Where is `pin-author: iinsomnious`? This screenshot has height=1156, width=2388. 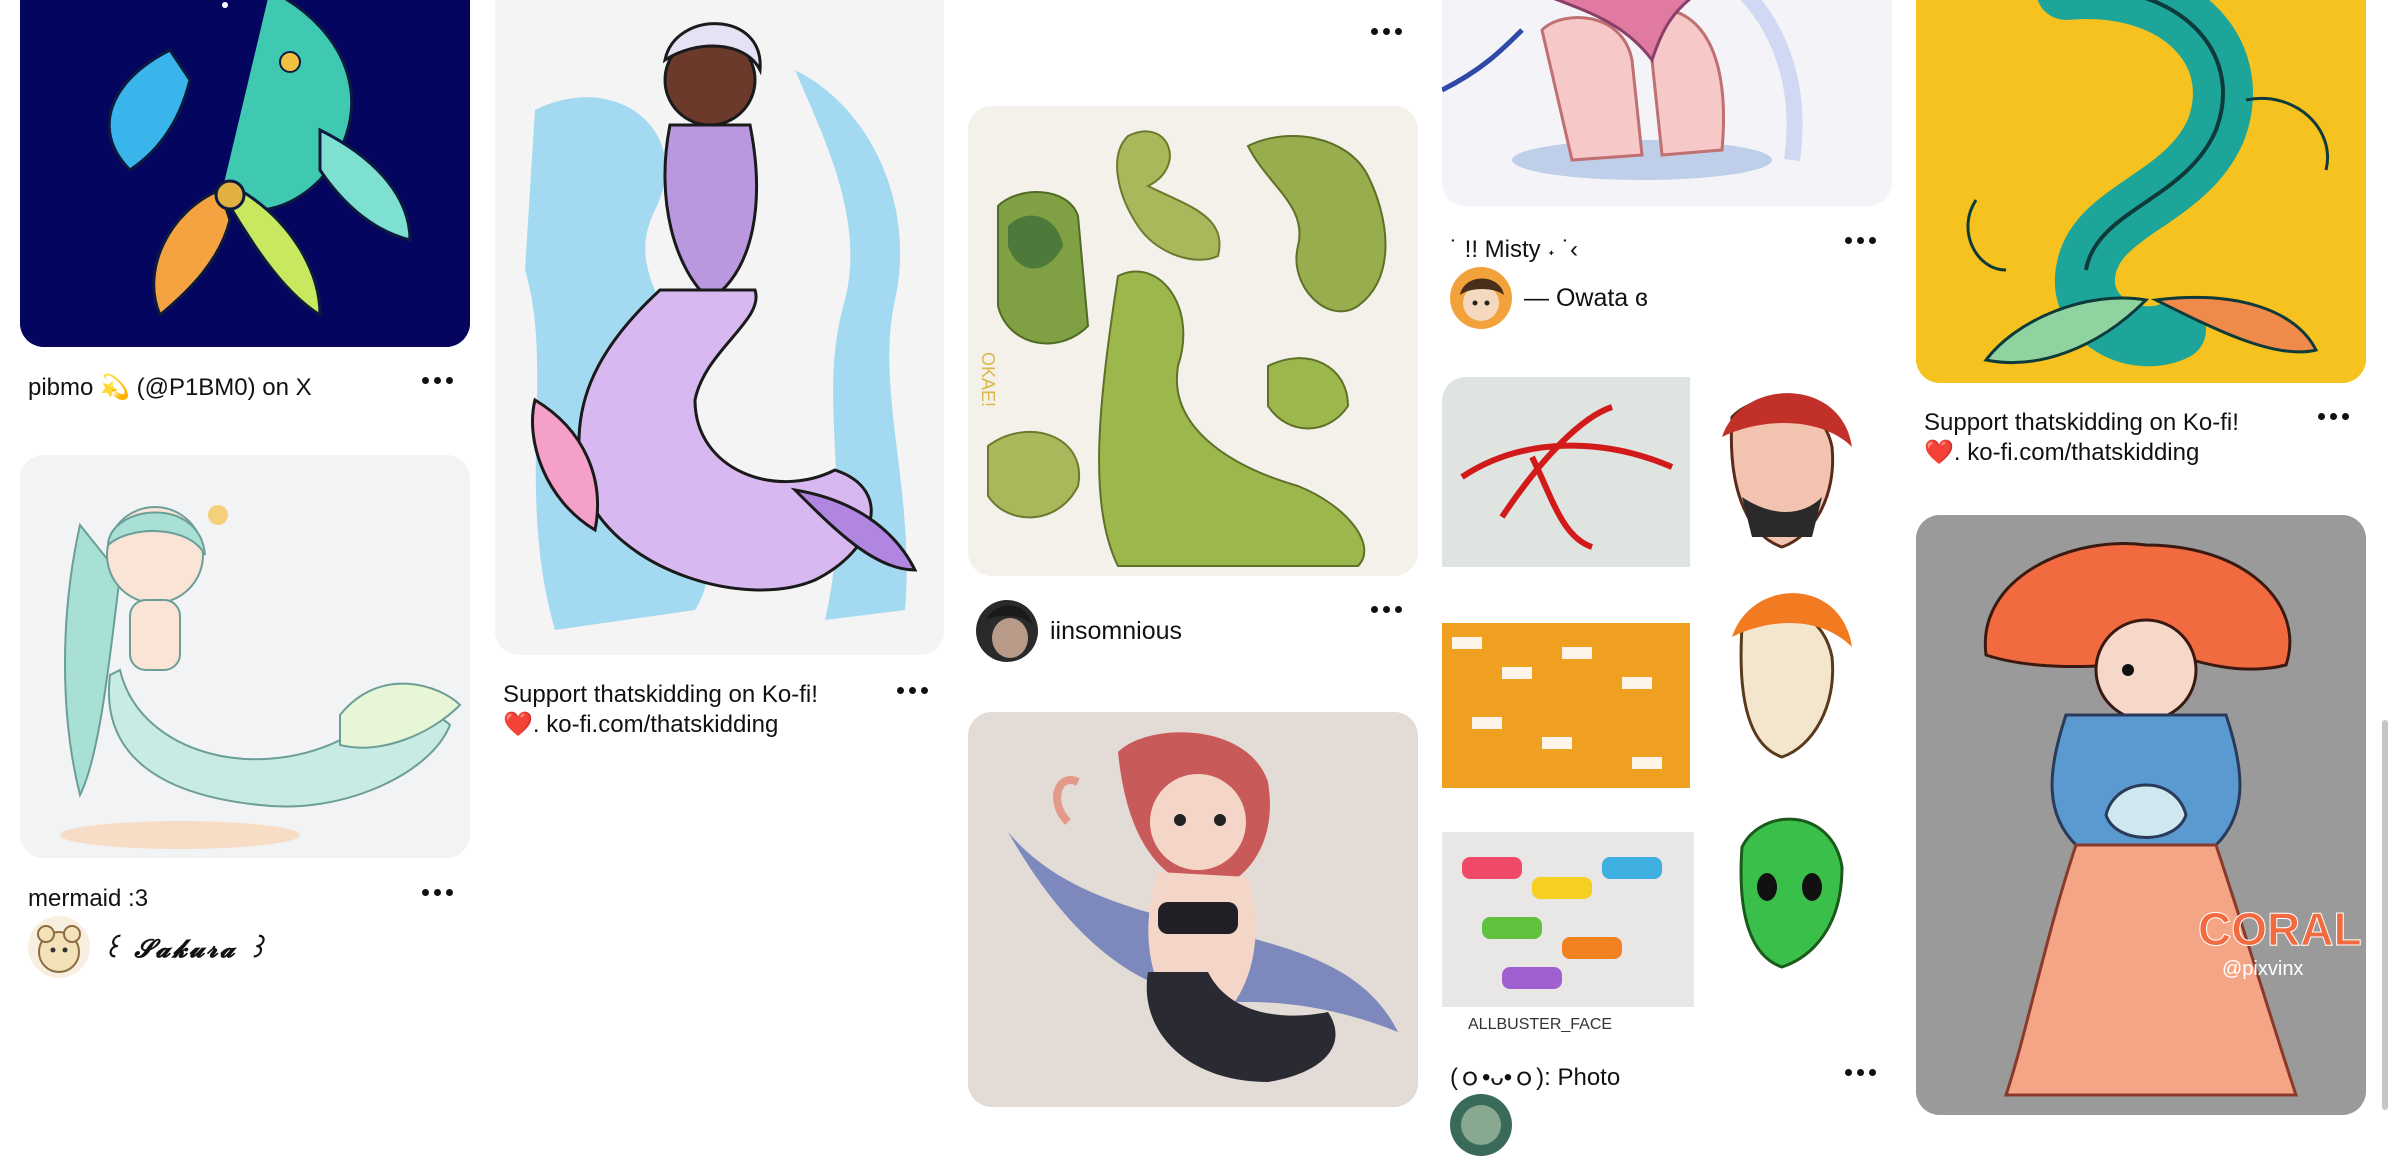 pin-author: iinsomnious is located at coordinates (1079, 631).